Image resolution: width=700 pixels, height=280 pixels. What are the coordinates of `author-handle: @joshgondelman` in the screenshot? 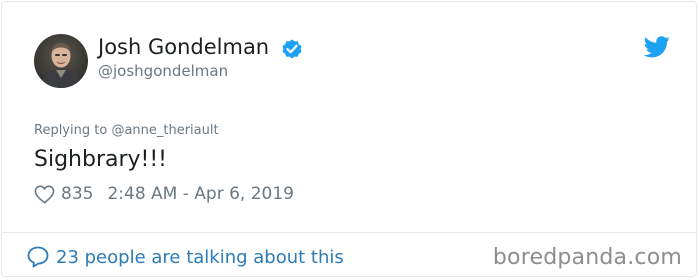 It's located at (163, 71).